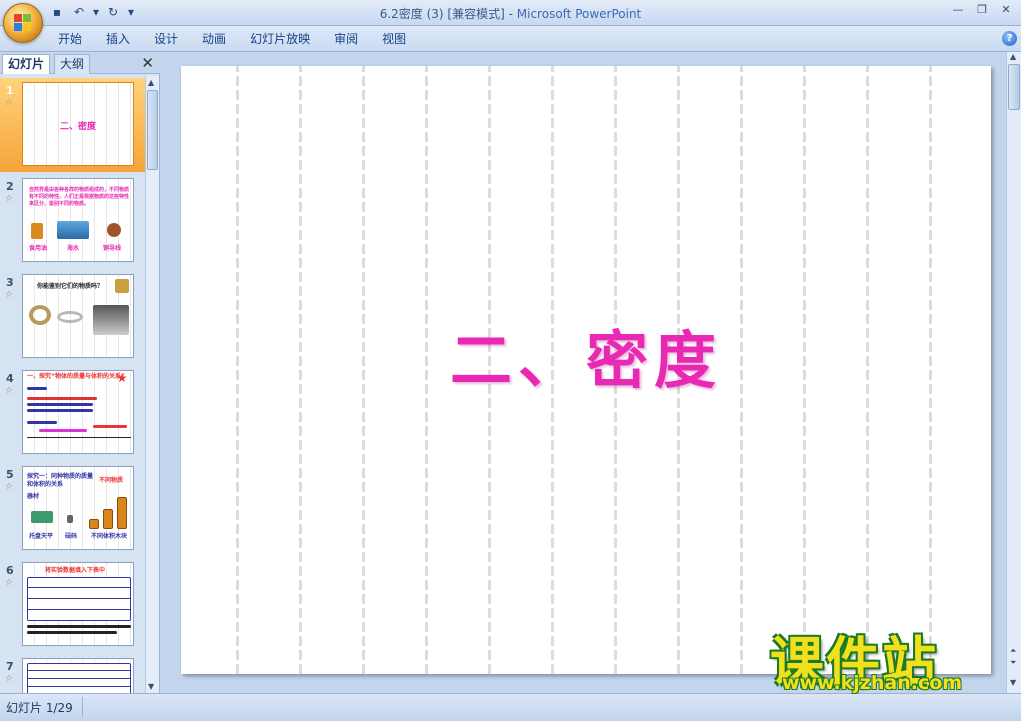  Describe the element at coordinates (10, 282) in the screenshot. I see `slide-number: 3` at that location.